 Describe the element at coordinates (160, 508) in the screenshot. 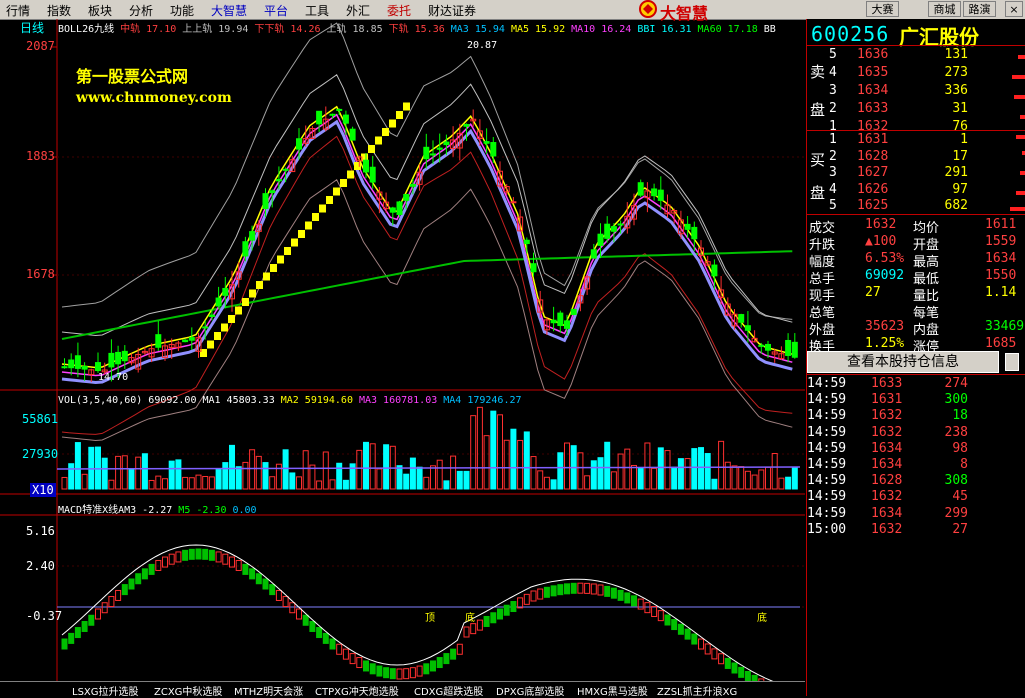

I see `macd-info-line: MACD特准X线AM3 -2.27 M5 -2.30 0.00` at that location.